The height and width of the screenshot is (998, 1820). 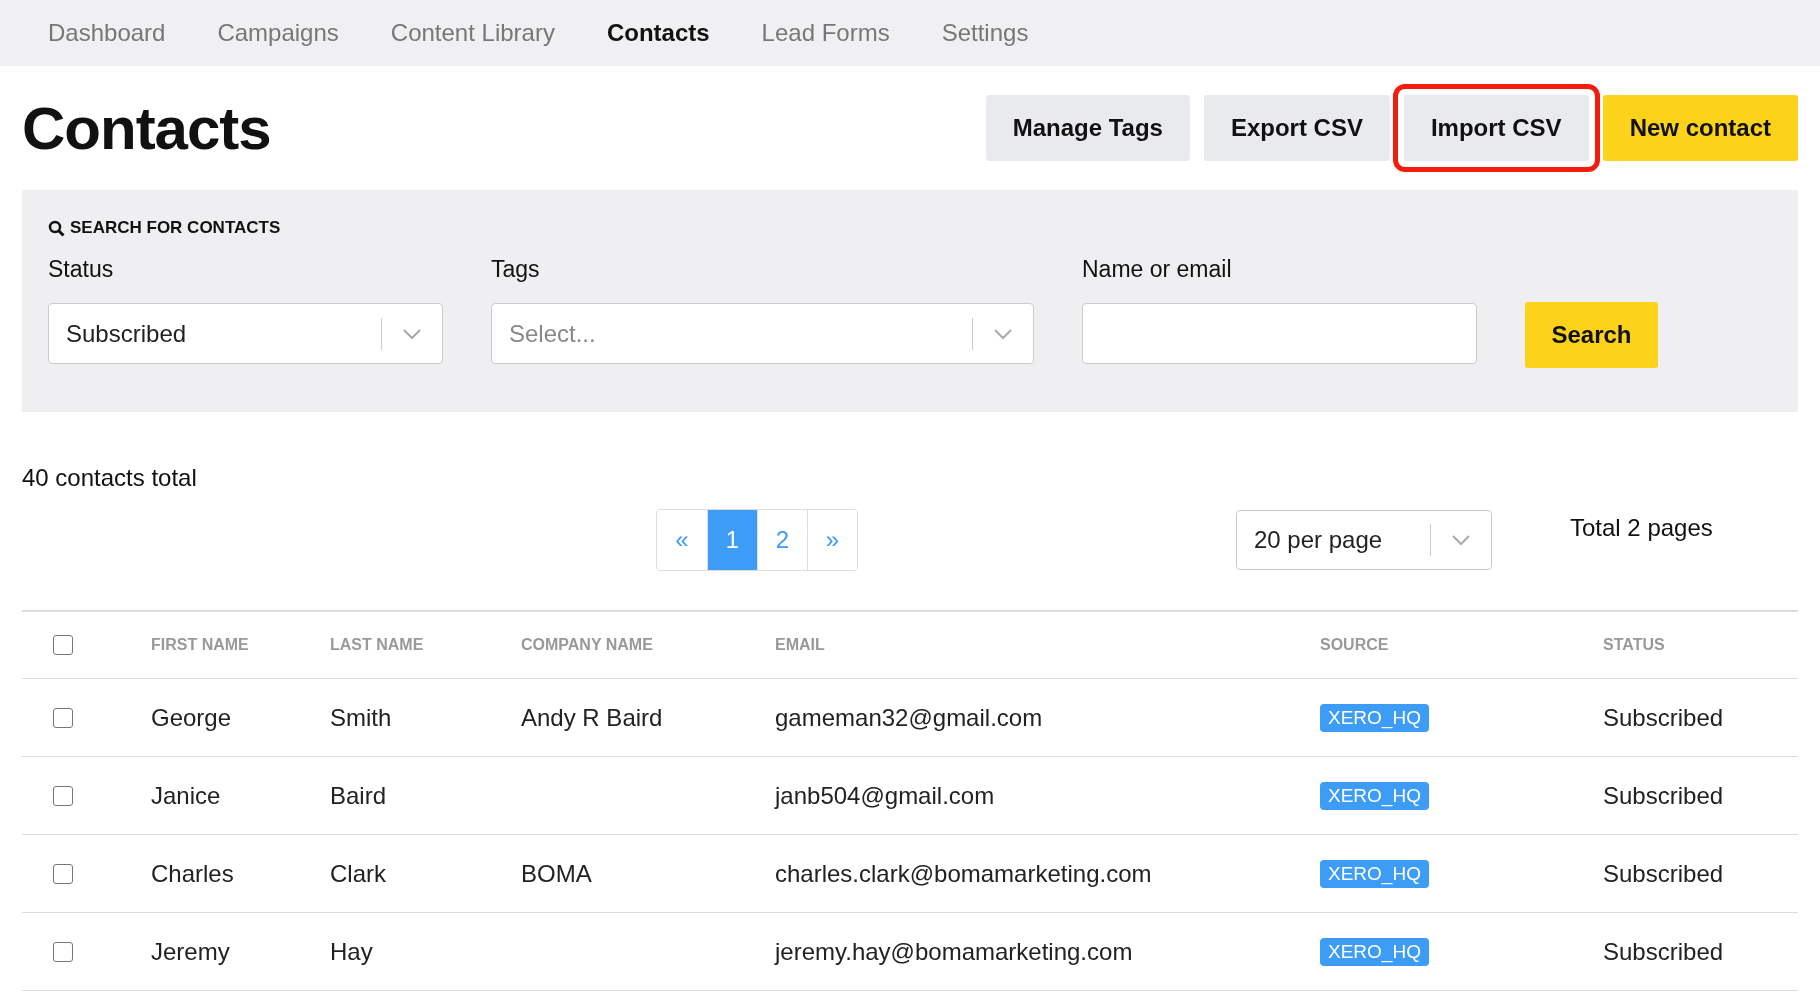 What do you see at coordinates (1641, 528) in the screenshot?
I see `total-pages: Total 2 pages` at bounding box center [1641, 528].